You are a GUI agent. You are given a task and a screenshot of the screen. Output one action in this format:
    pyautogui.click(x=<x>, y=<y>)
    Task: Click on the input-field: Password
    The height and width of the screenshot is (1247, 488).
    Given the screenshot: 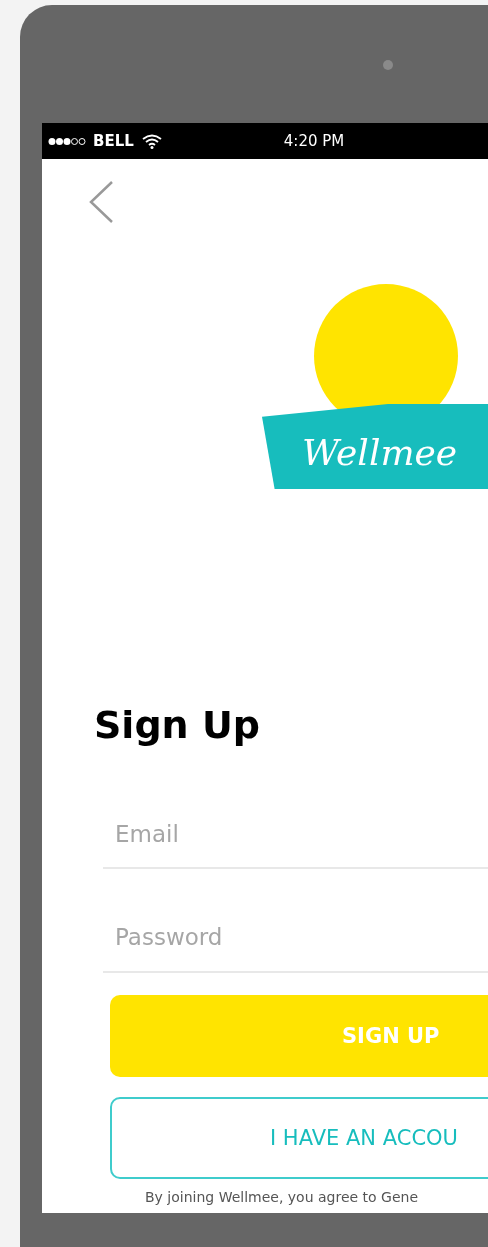 What is the action you would take?
    pyautogui.click(x=295, y=938)
    